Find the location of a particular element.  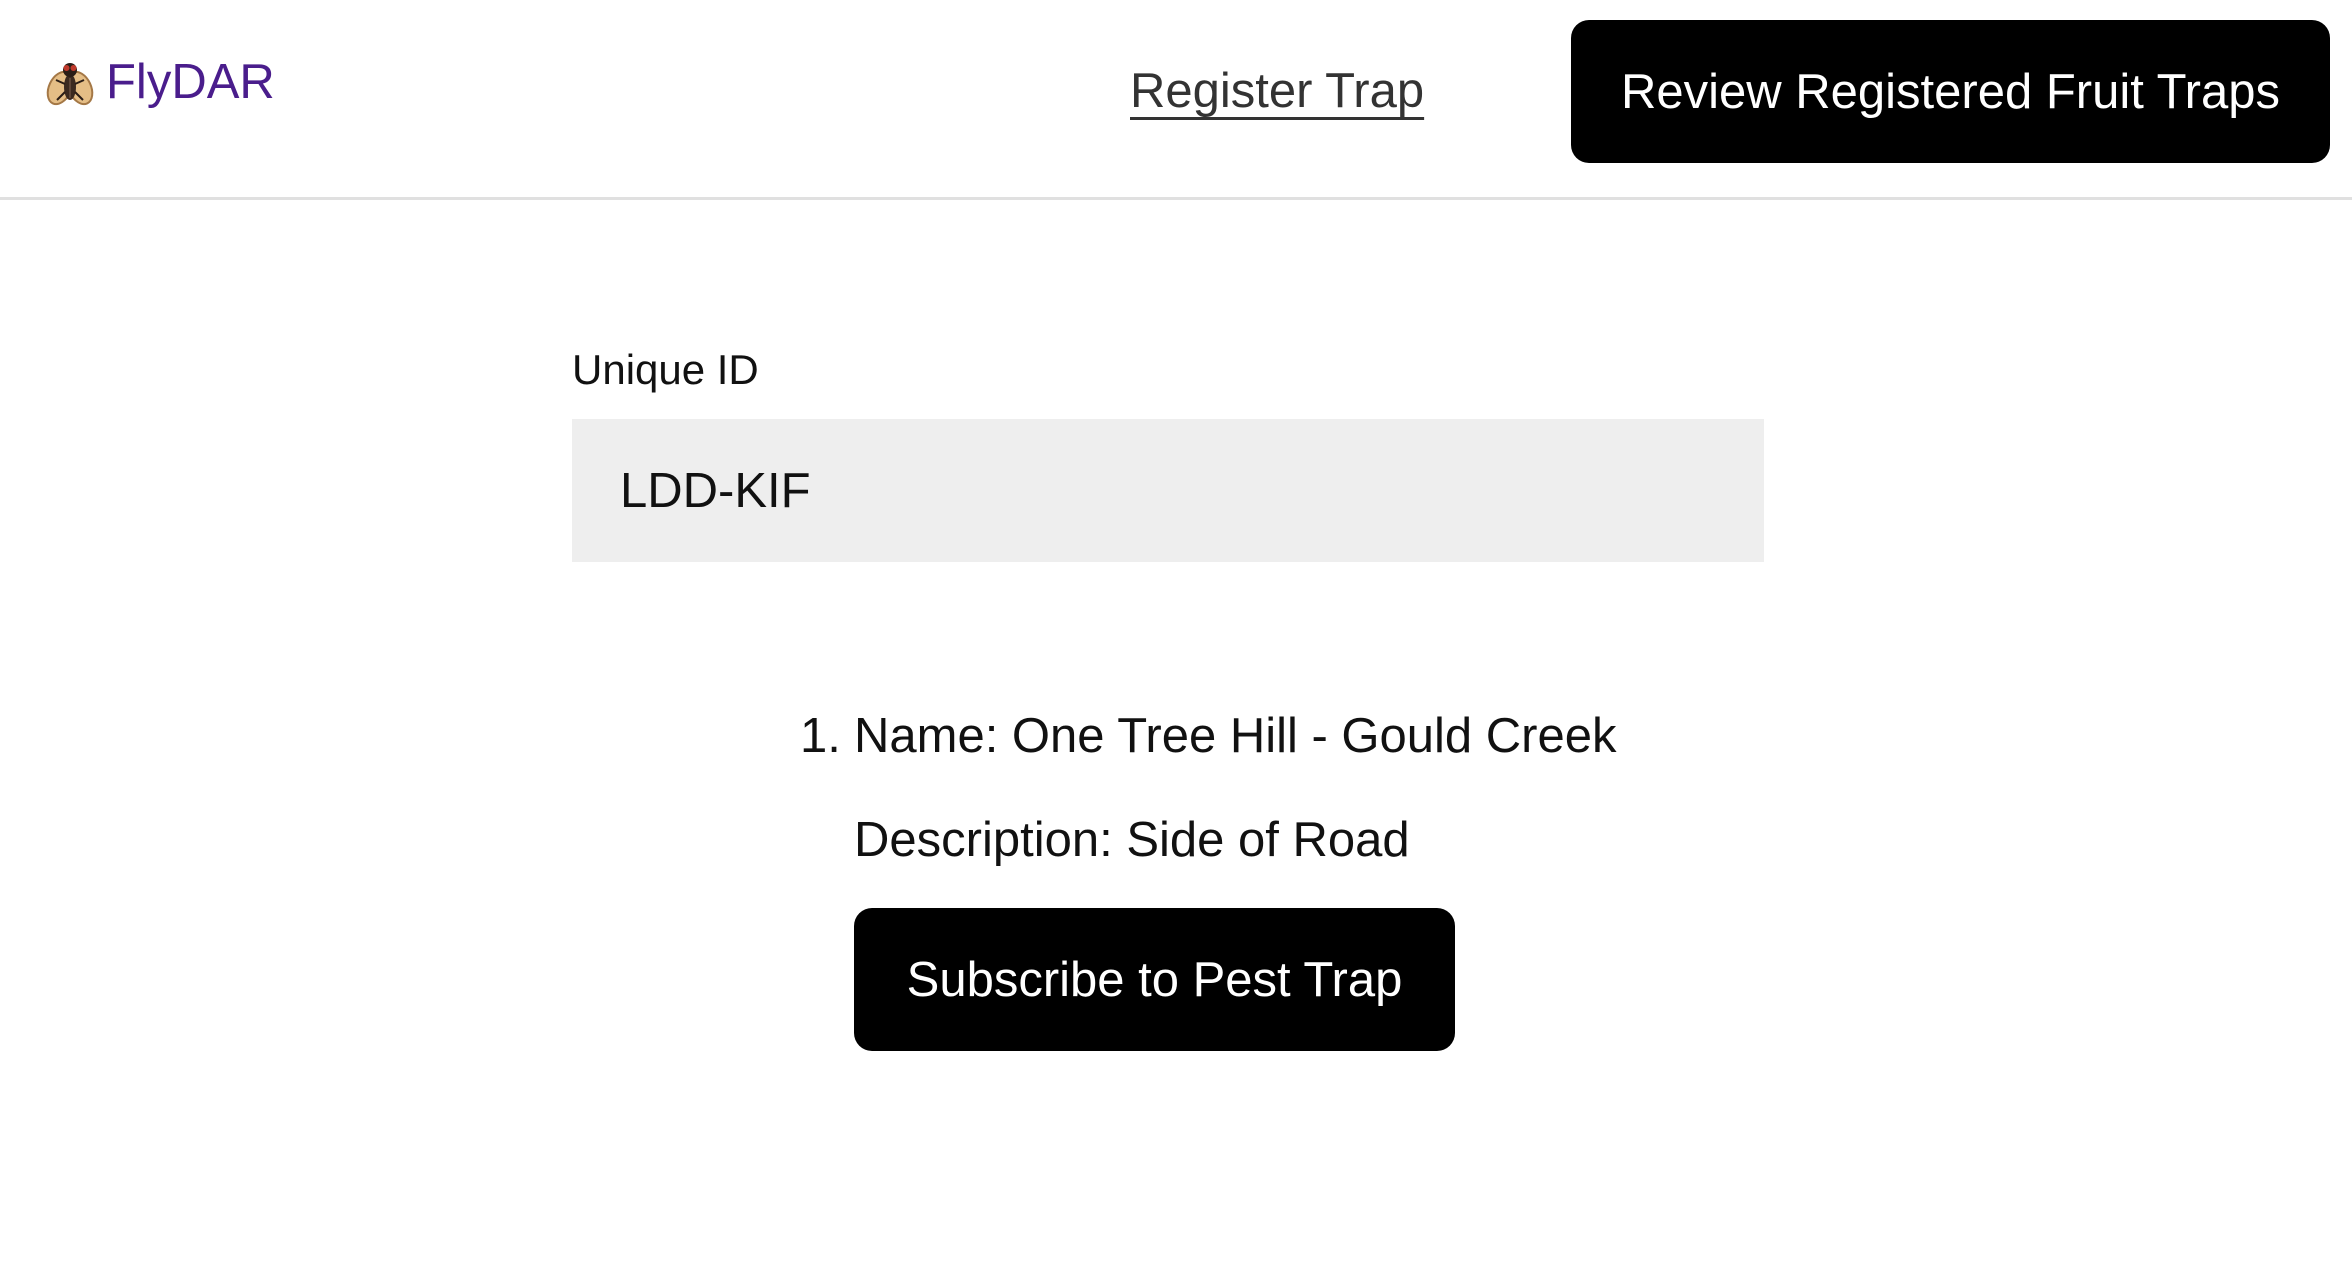

unique-id-input is located at coordinates (1168, 490).